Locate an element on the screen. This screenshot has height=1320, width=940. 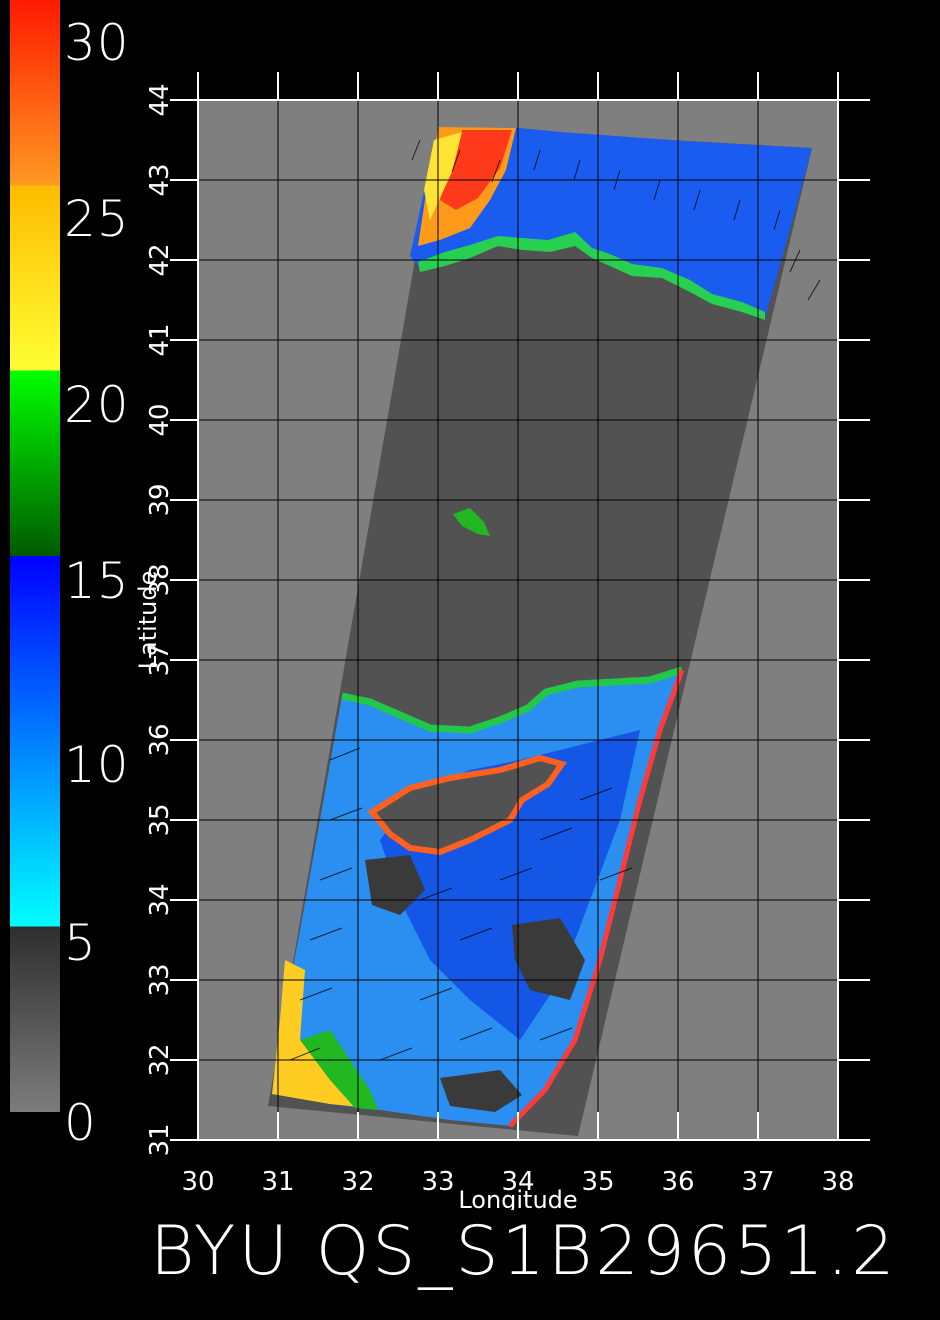
lat-tick-label: 42 is located at coordinates (160, 259).